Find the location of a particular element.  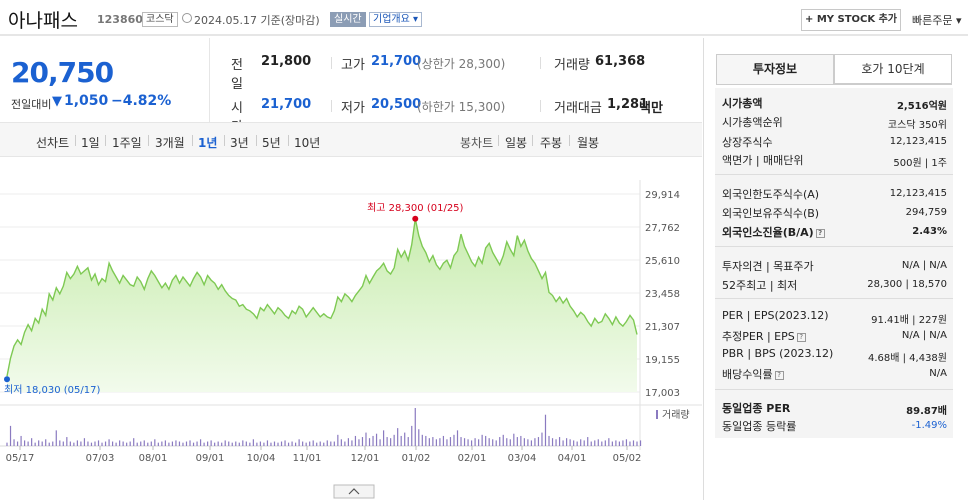

prev-close-value: 21,800 is located at coordinates (286, 61).